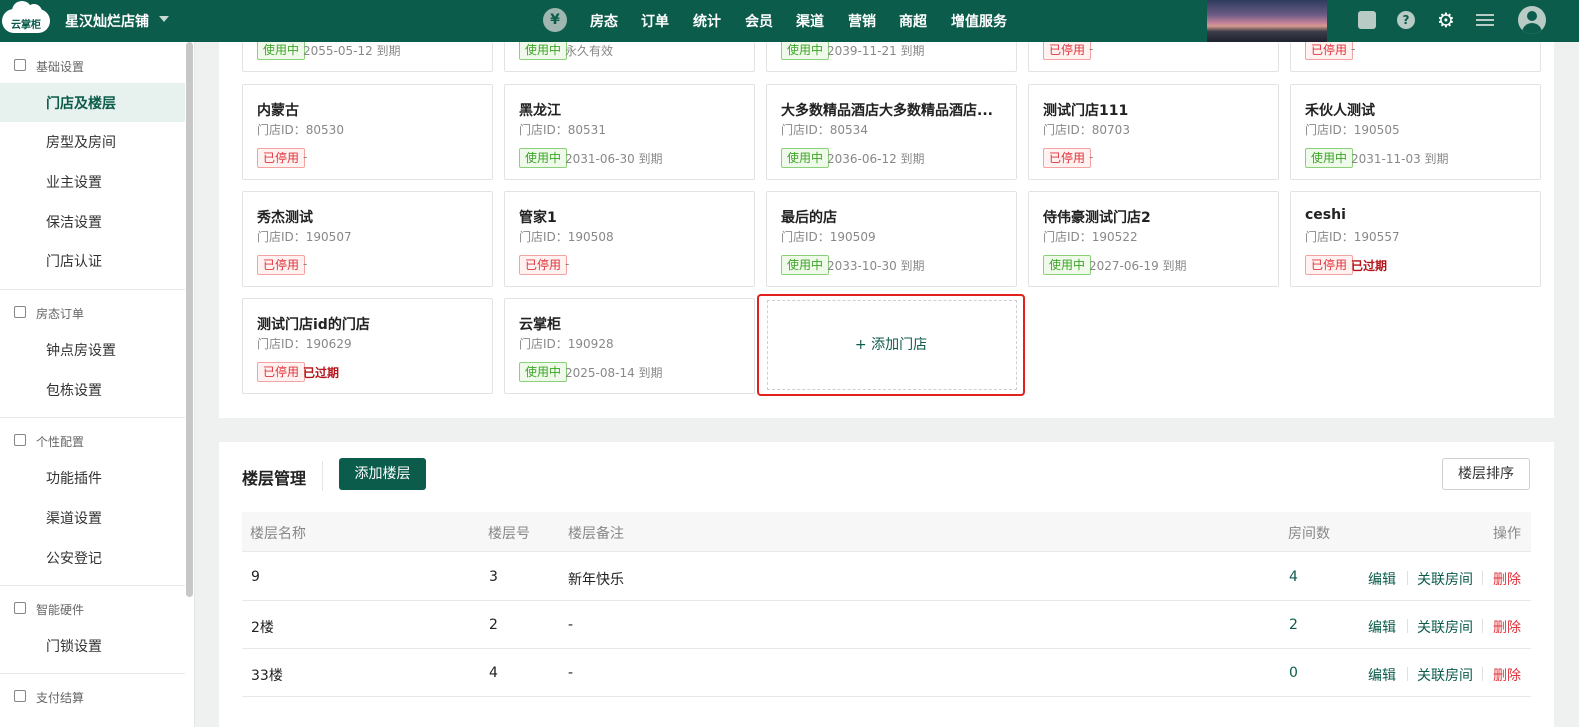 This screenshot has width=1579, height=727. I want to click on store-name: 秀杰测试, so click(285, 218).